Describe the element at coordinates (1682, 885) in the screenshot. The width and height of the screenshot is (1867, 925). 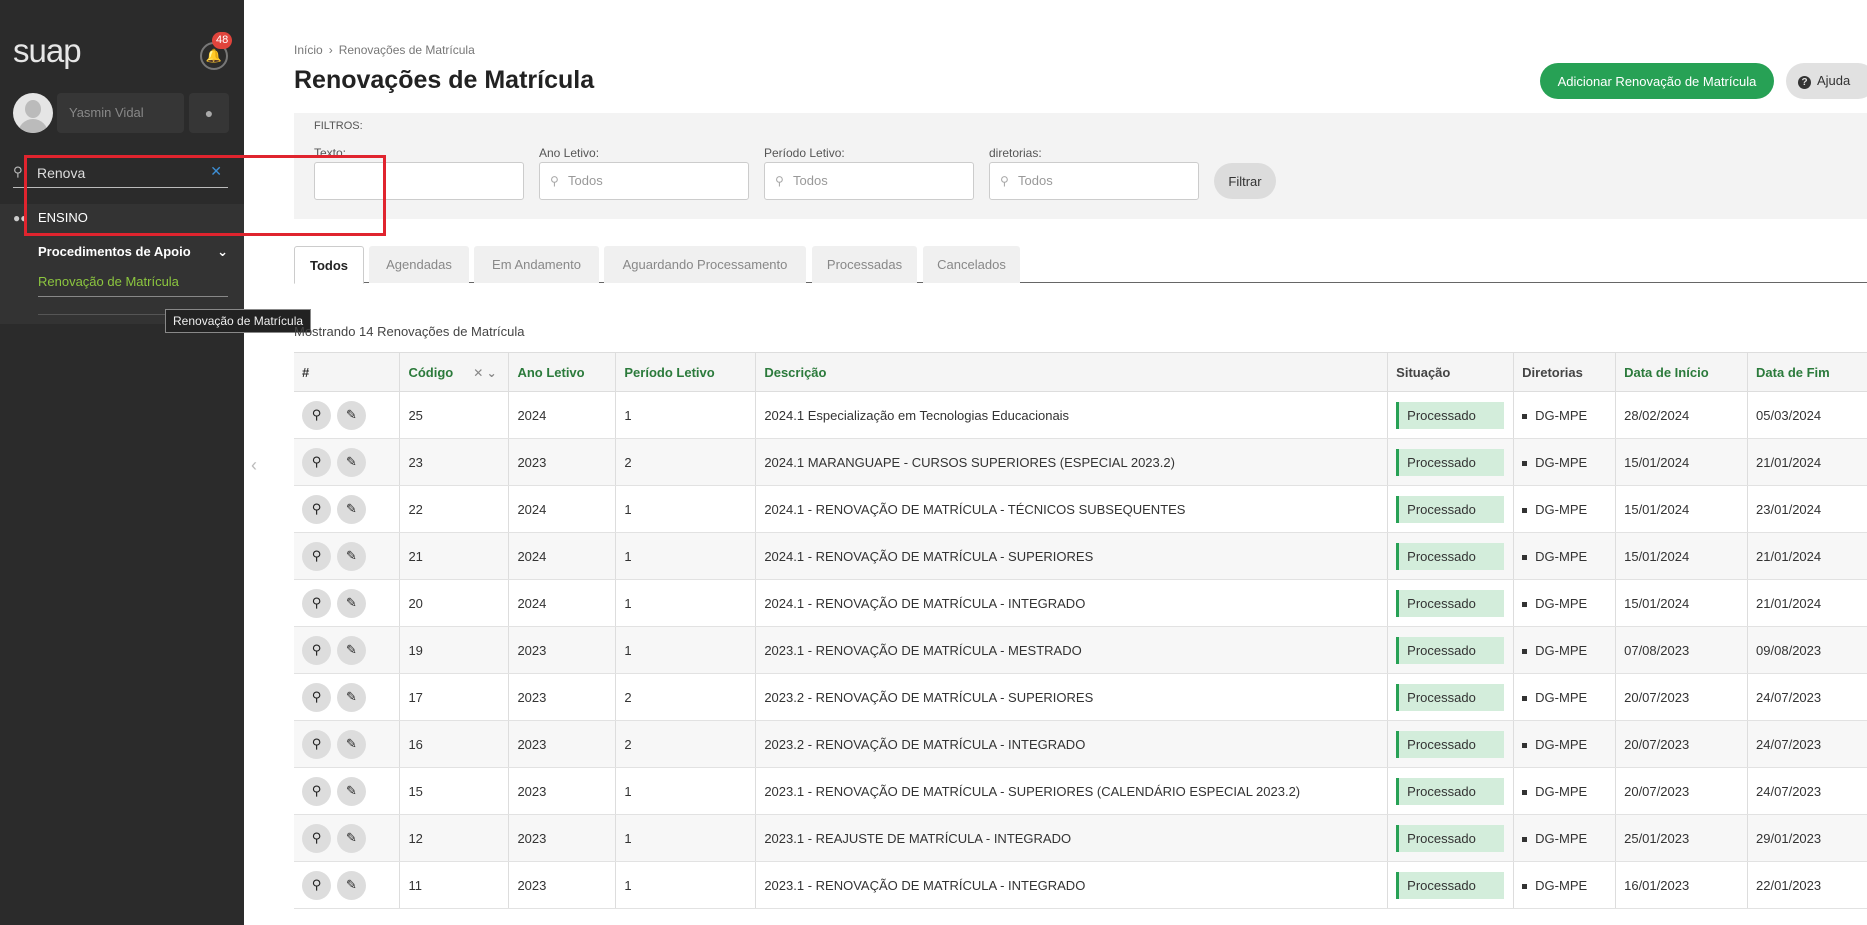
I see `cell-data-inicio: 16/01/2023` at that location.